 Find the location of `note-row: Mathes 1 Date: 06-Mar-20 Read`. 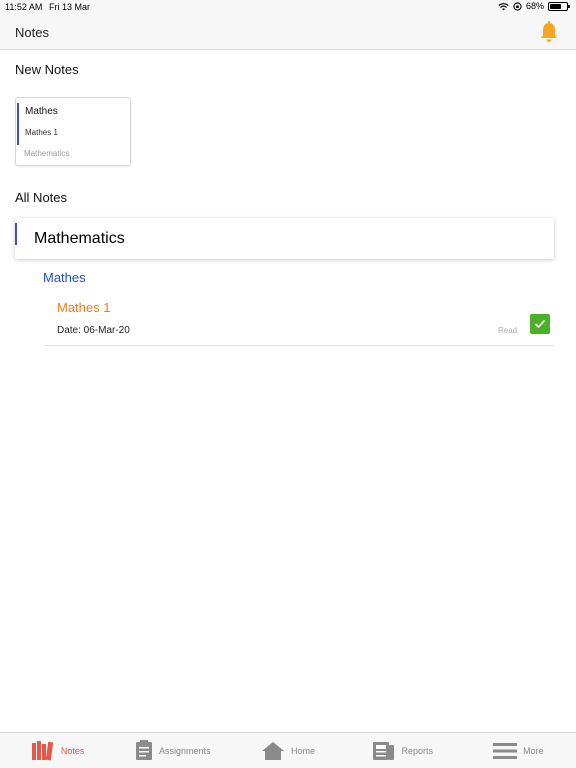

note-row: Mathes 1 Date: 06-Mar-20 Read is located at coordinates (298, 321).